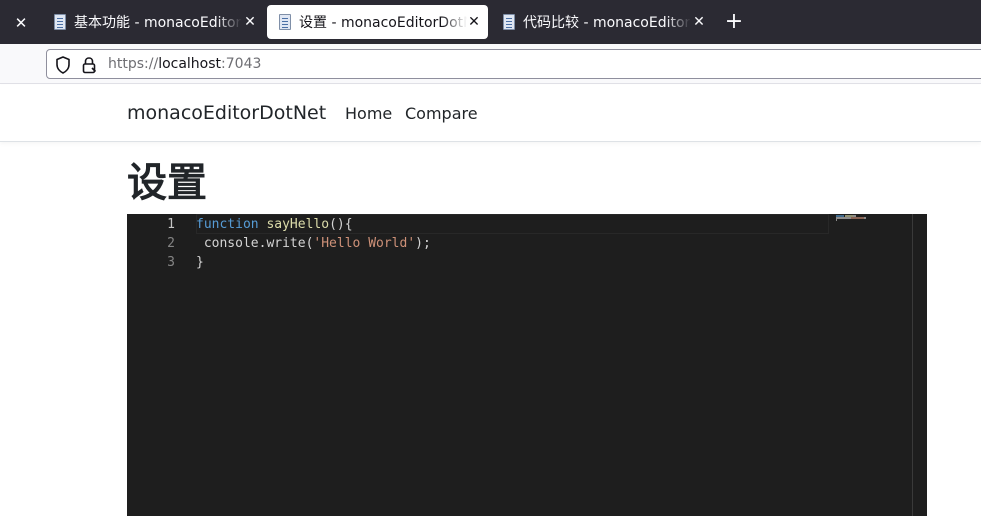 Image resolution: width=981 pixels, height=516 pixels. I want to click on site-header: monacoEditorDotNet Home Compare, so click(490, 113).